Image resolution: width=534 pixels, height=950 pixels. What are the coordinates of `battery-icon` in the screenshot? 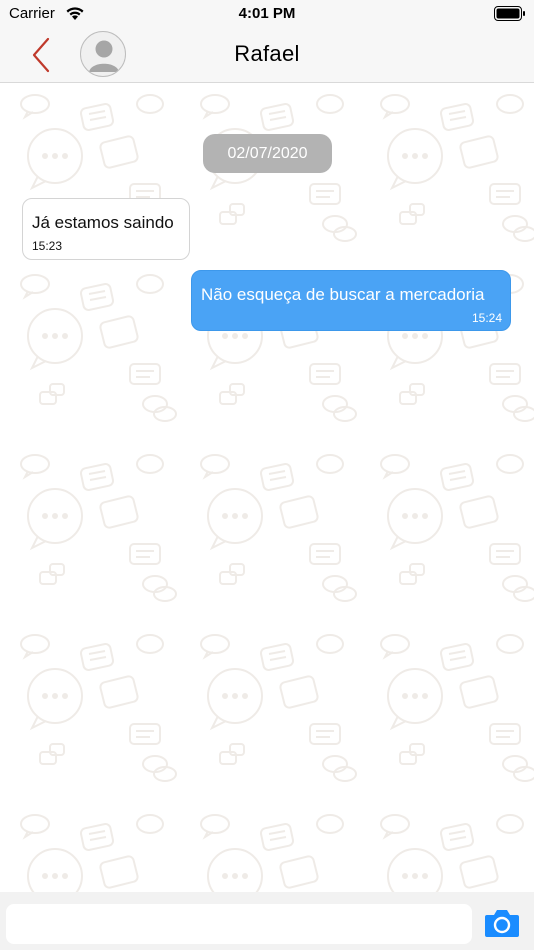 It's located at (509, 13).